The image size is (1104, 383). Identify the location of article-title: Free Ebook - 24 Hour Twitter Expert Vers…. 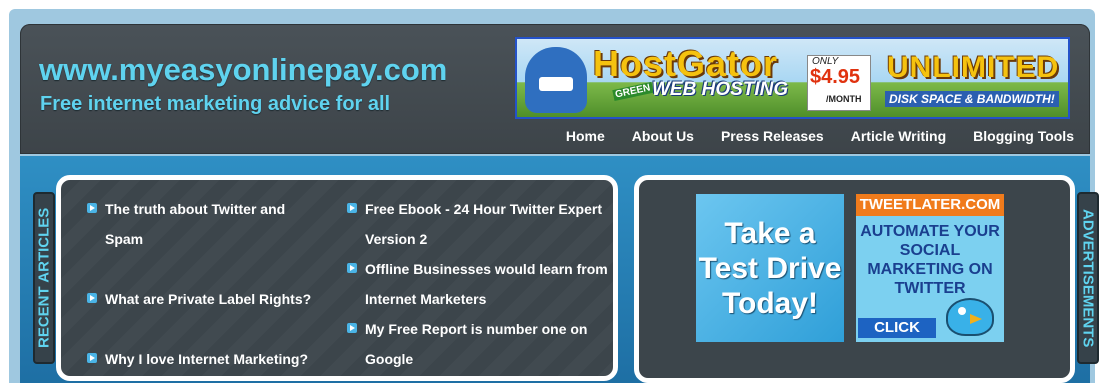
(483, 224).